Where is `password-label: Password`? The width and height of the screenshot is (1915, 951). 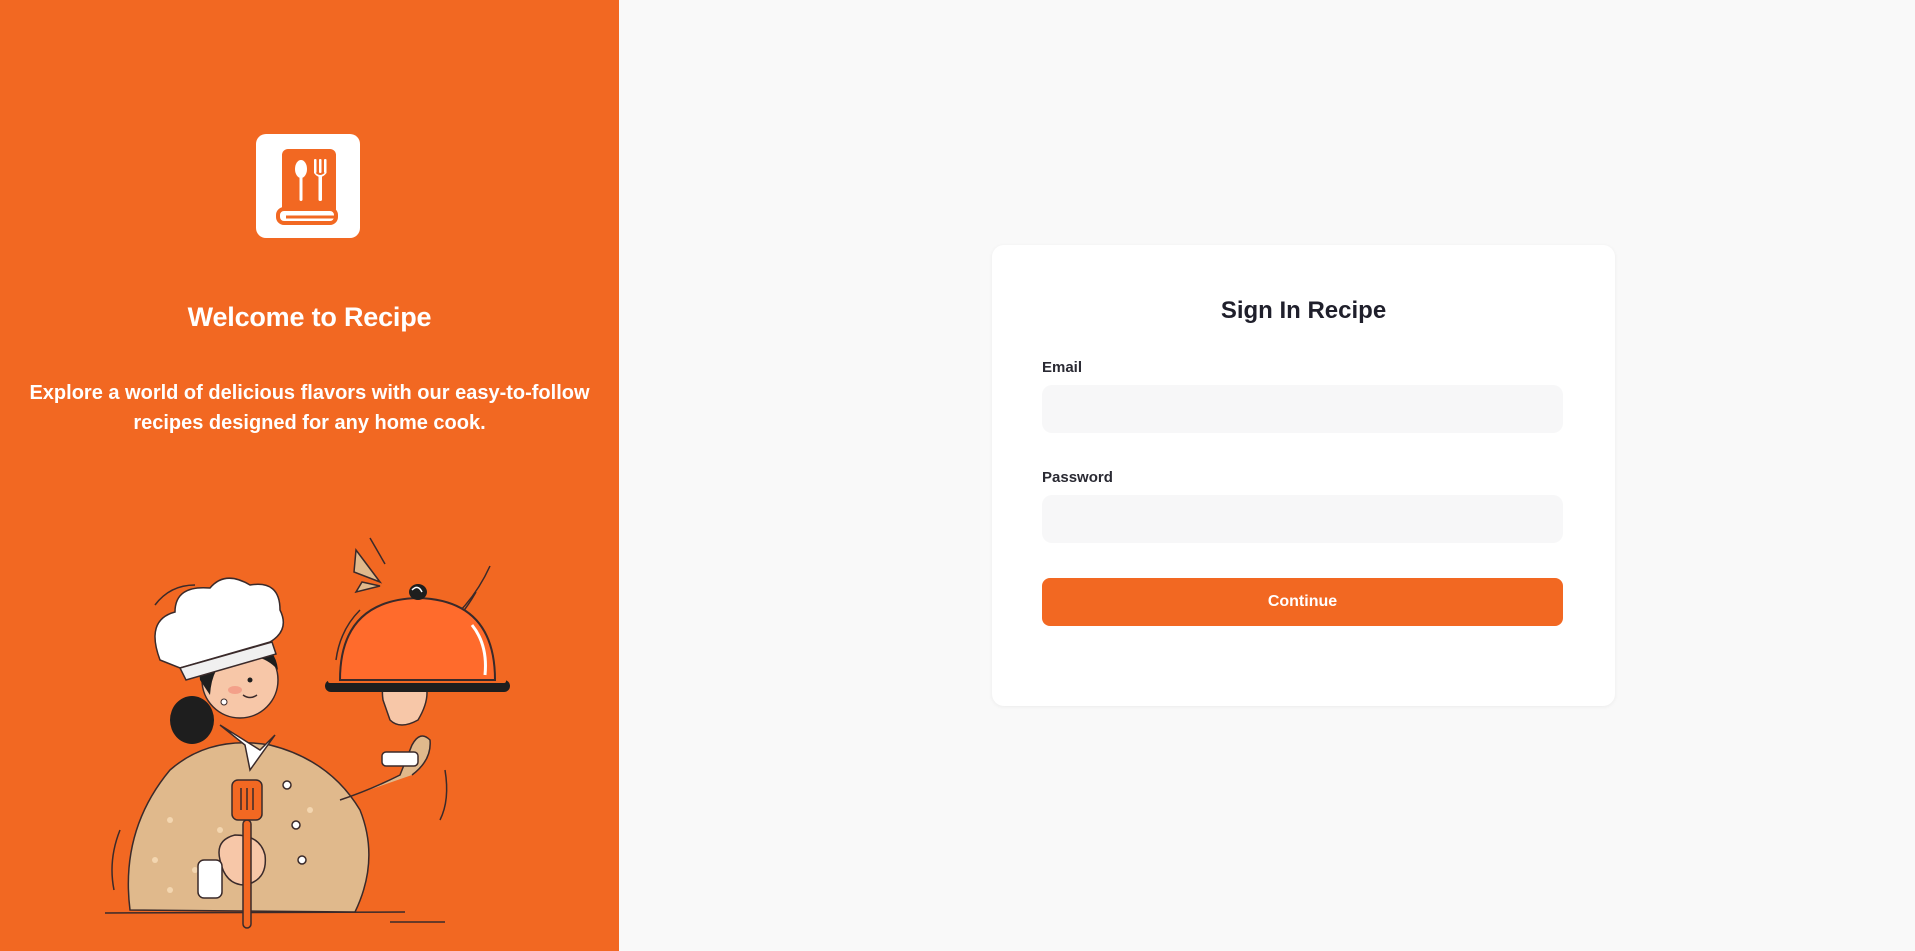 password-label: Password is located at coordinates (1077, 477).